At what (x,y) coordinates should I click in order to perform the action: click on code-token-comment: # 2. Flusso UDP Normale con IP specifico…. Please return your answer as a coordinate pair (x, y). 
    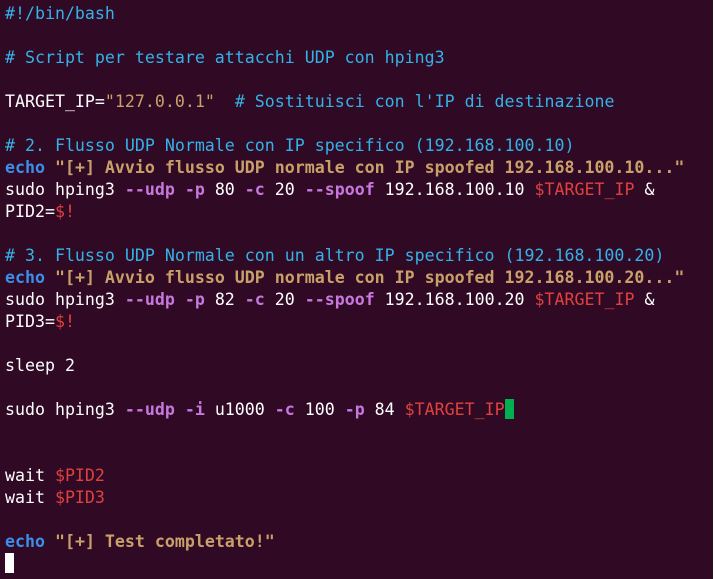
    Looking at the image, I should click on (290, 145).